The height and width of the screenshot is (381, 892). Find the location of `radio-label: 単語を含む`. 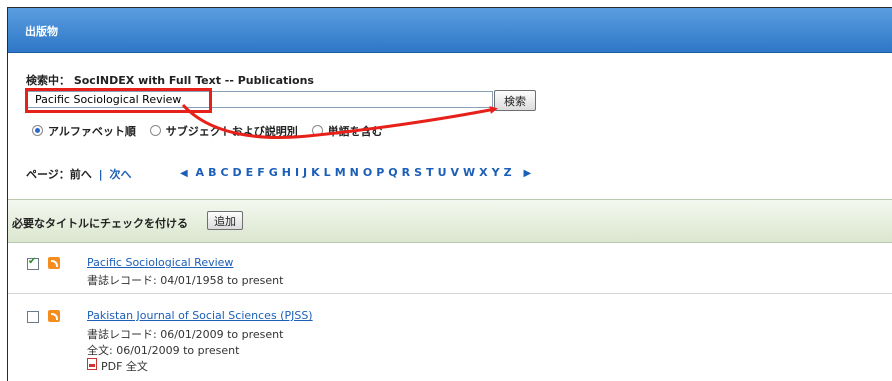

radio-label: 単語を含む is located at coordinates (355, 131).